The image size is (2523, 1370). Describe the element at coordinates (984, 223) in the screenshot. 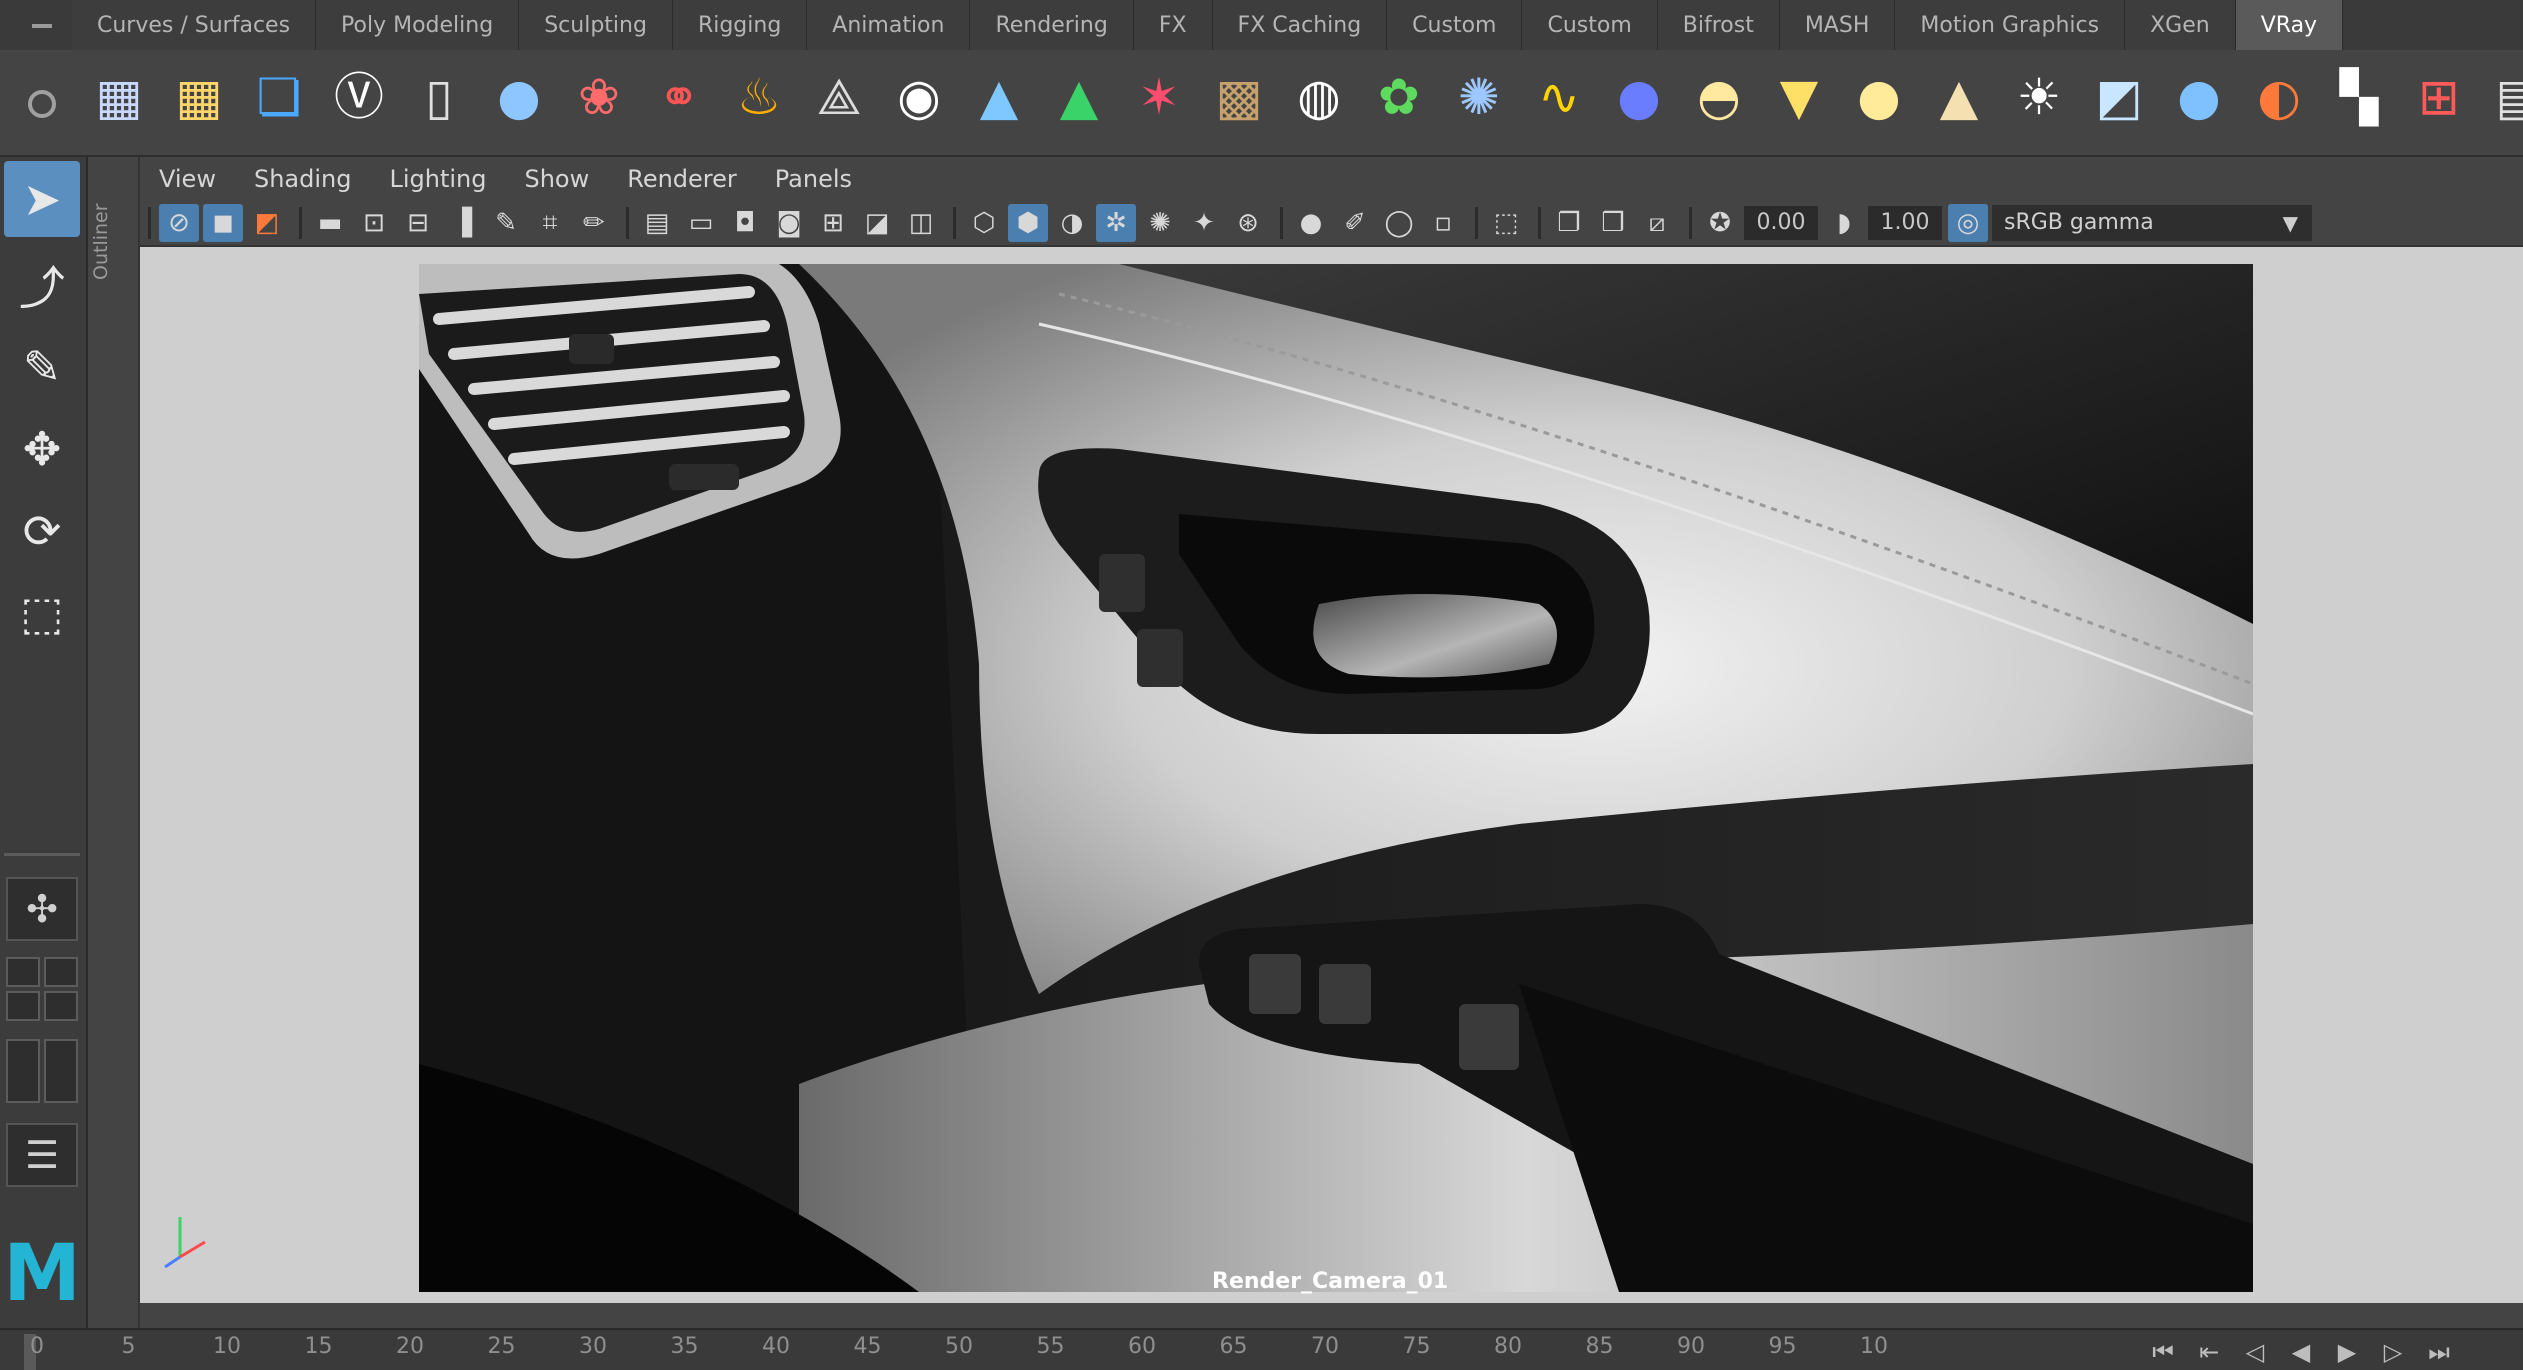

I see `wireframe-icon: ⬡` at that location.